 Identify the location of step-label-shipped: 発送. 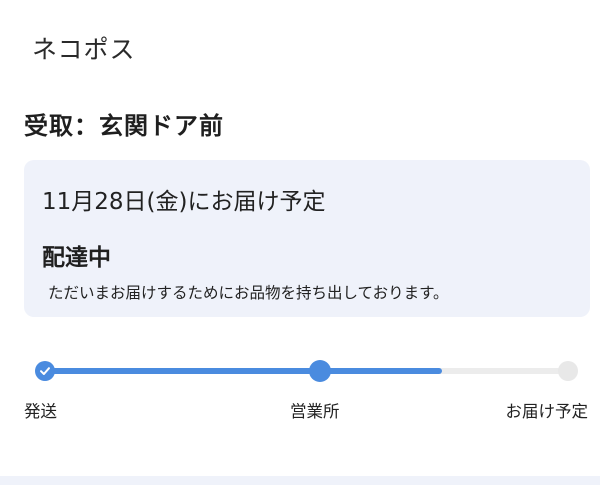
(40, 411).